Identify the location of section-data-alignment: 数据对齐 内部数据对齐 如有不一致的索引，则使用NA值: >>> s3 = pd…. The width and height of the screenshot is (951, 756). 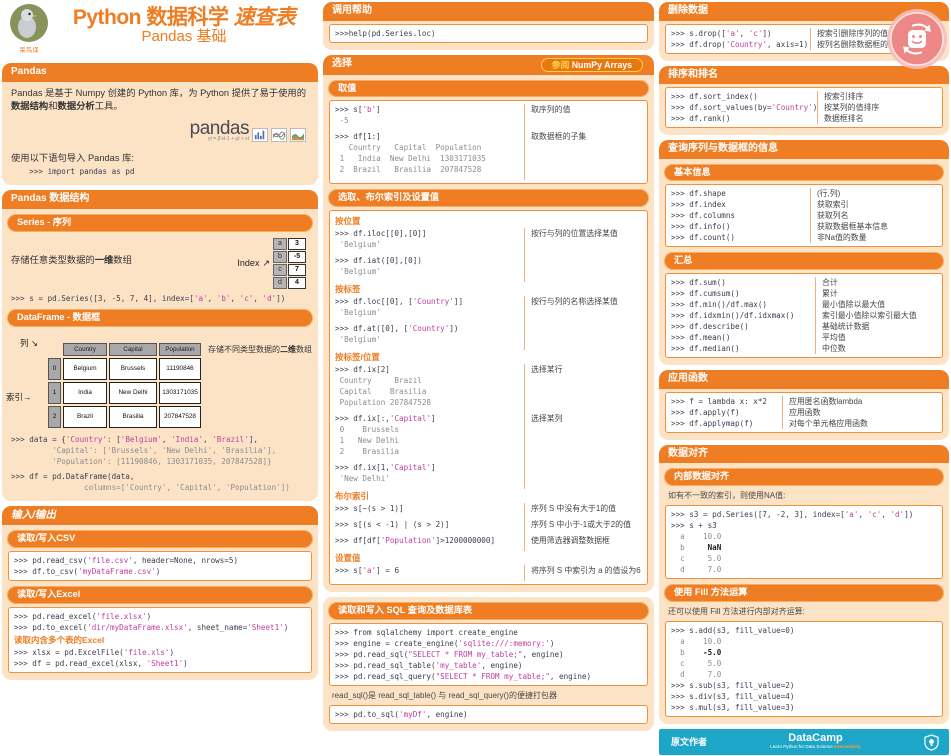
(804, 584).